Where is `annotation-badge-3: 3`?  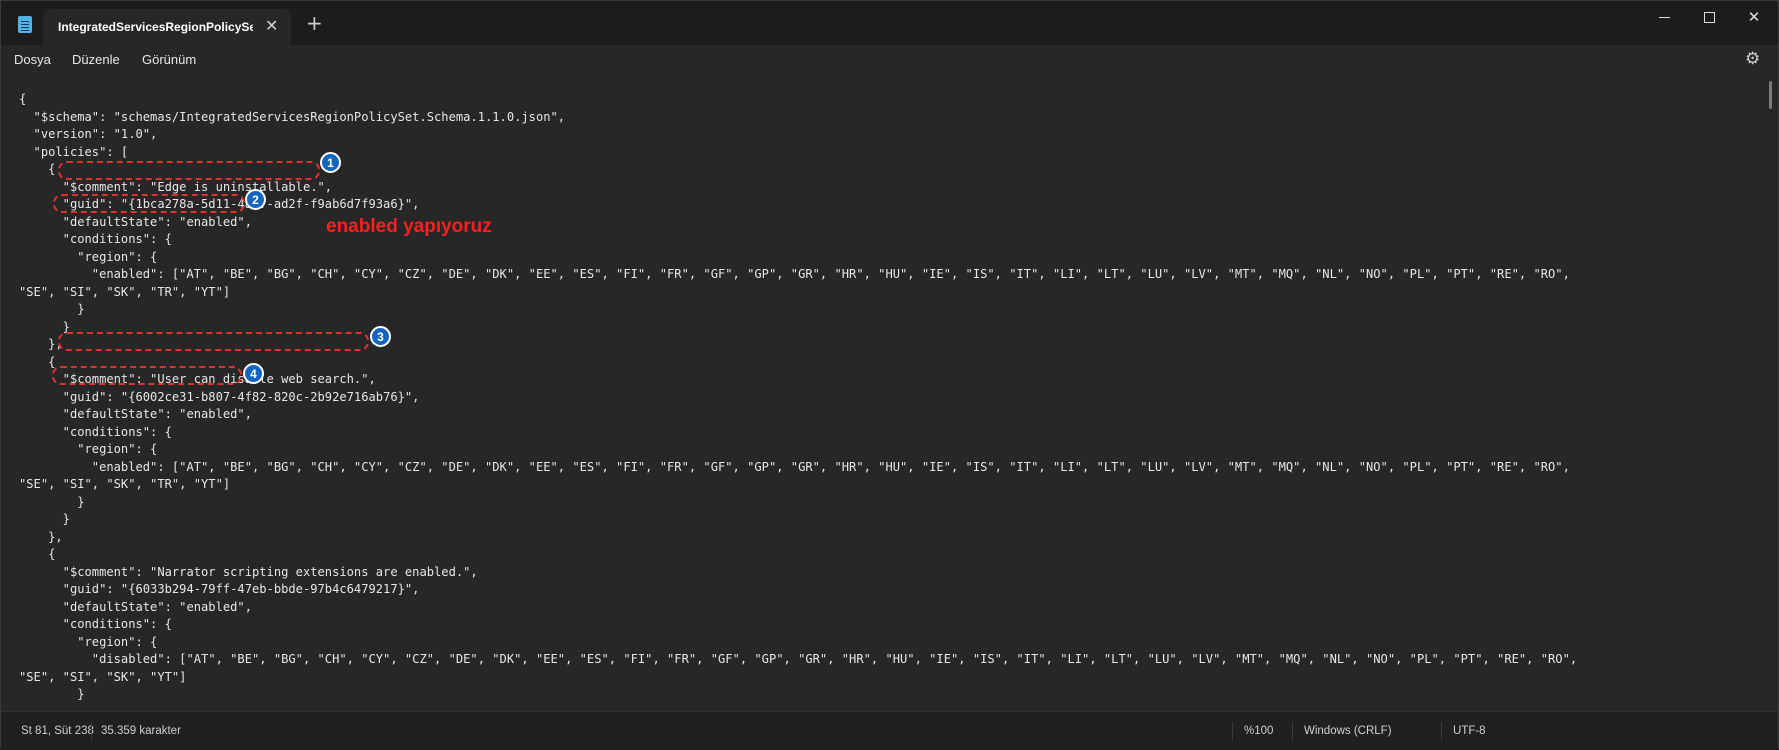
annotation-badge-3: 3 is located at coordinates (380, 336).